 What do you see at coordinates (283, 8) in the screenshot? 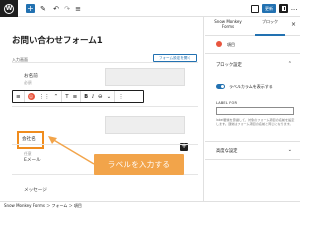
I see `settings-icon` at bounding box center [283, 8].